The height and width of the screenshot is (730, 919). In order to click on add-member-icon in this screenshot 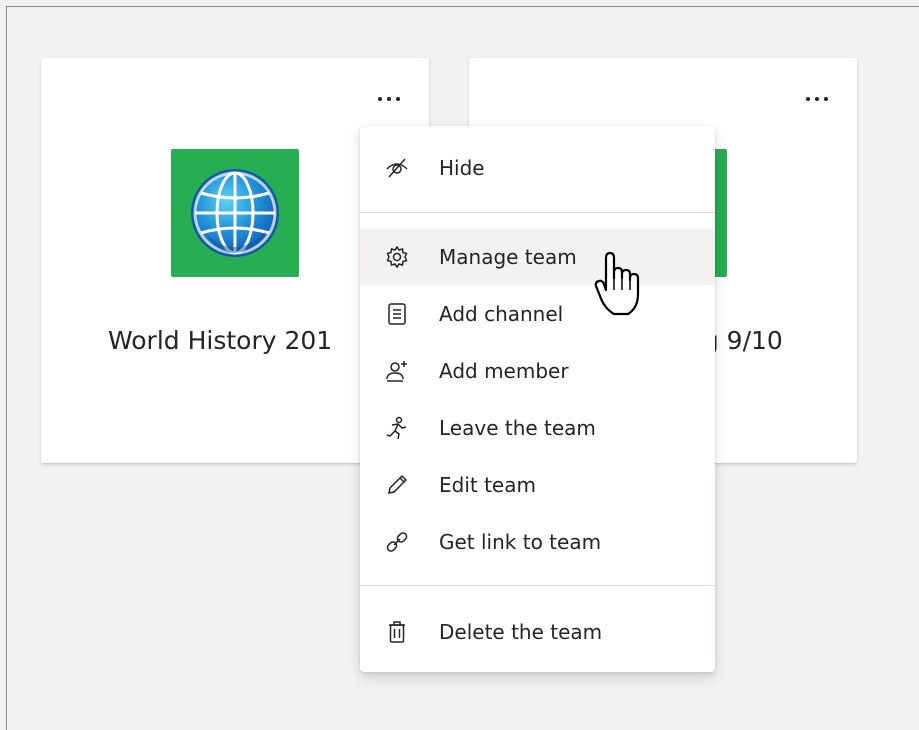, I will do `click(397, 371)`.